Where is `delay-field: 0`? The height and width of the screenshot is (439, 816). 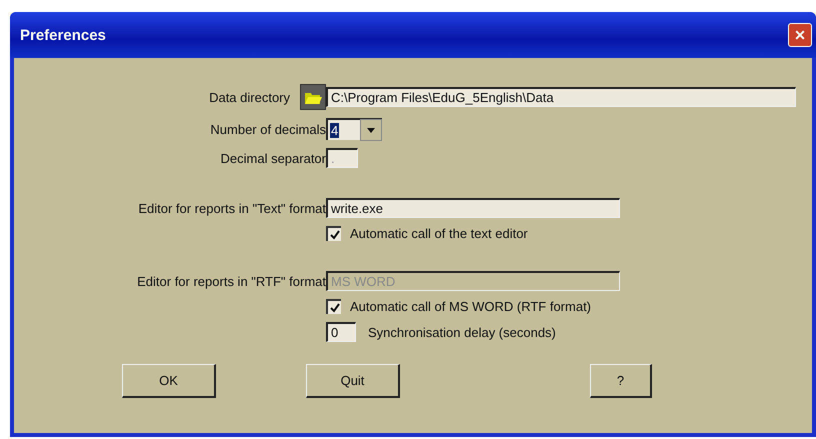 delay-field: 0 is located at coordinates (341, 332).